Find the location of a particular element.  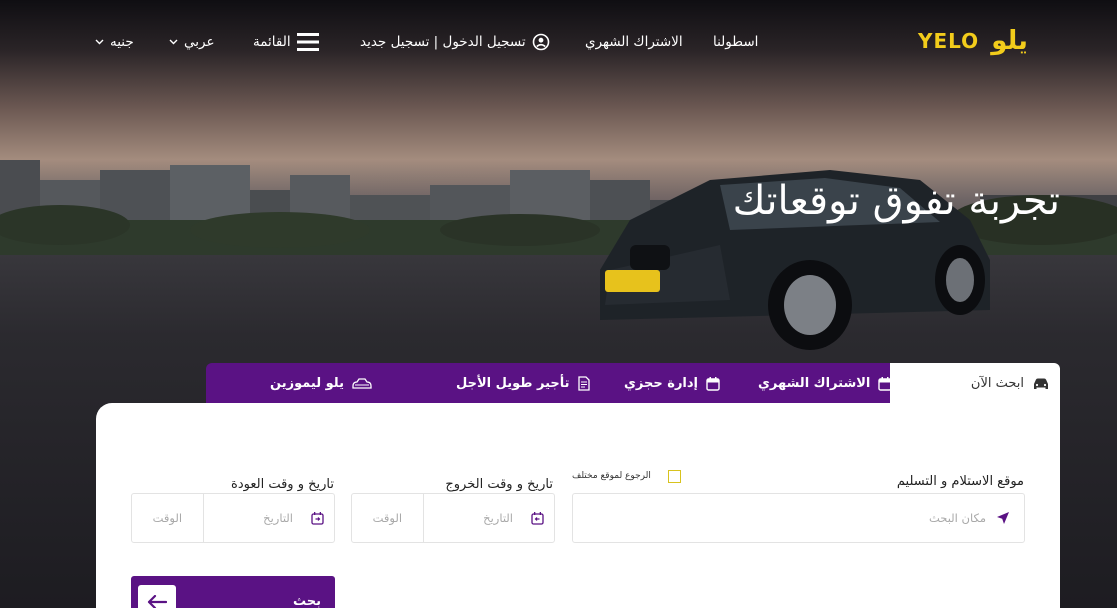

pickup-placeholder: مكان البحث is located at coordinates (957, 518).